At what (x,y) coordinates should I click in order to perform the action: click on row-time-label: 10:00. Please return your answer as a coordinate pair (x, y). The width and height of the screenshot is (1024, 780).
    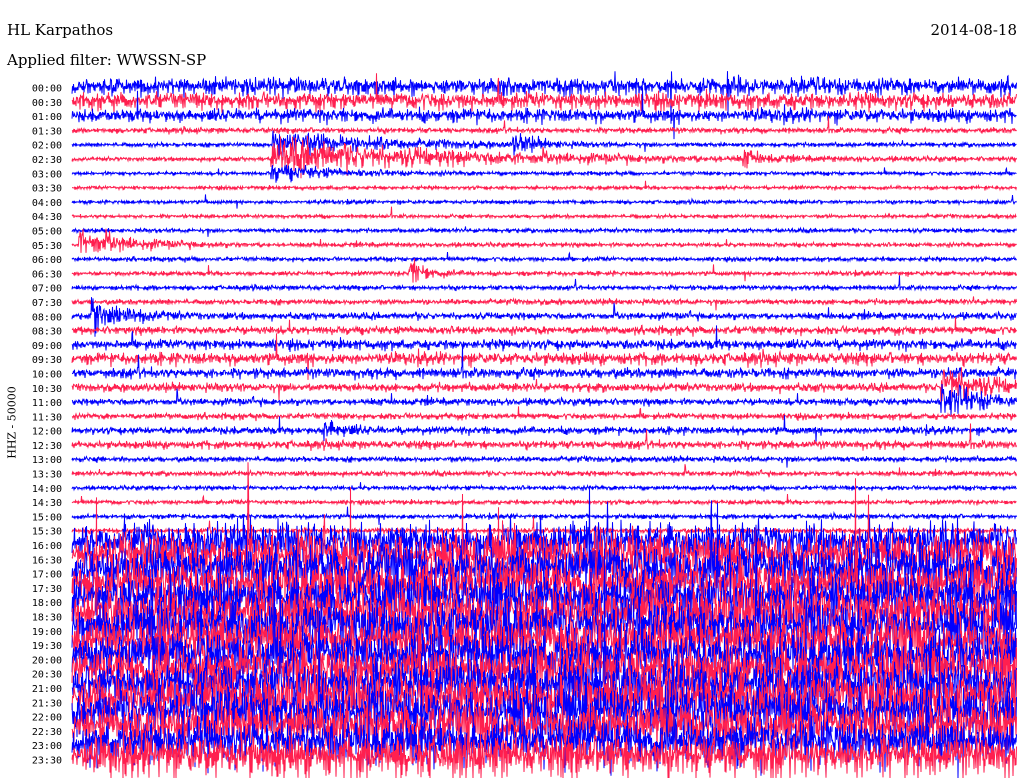
    Looking at the image, I should click on (47, 374).